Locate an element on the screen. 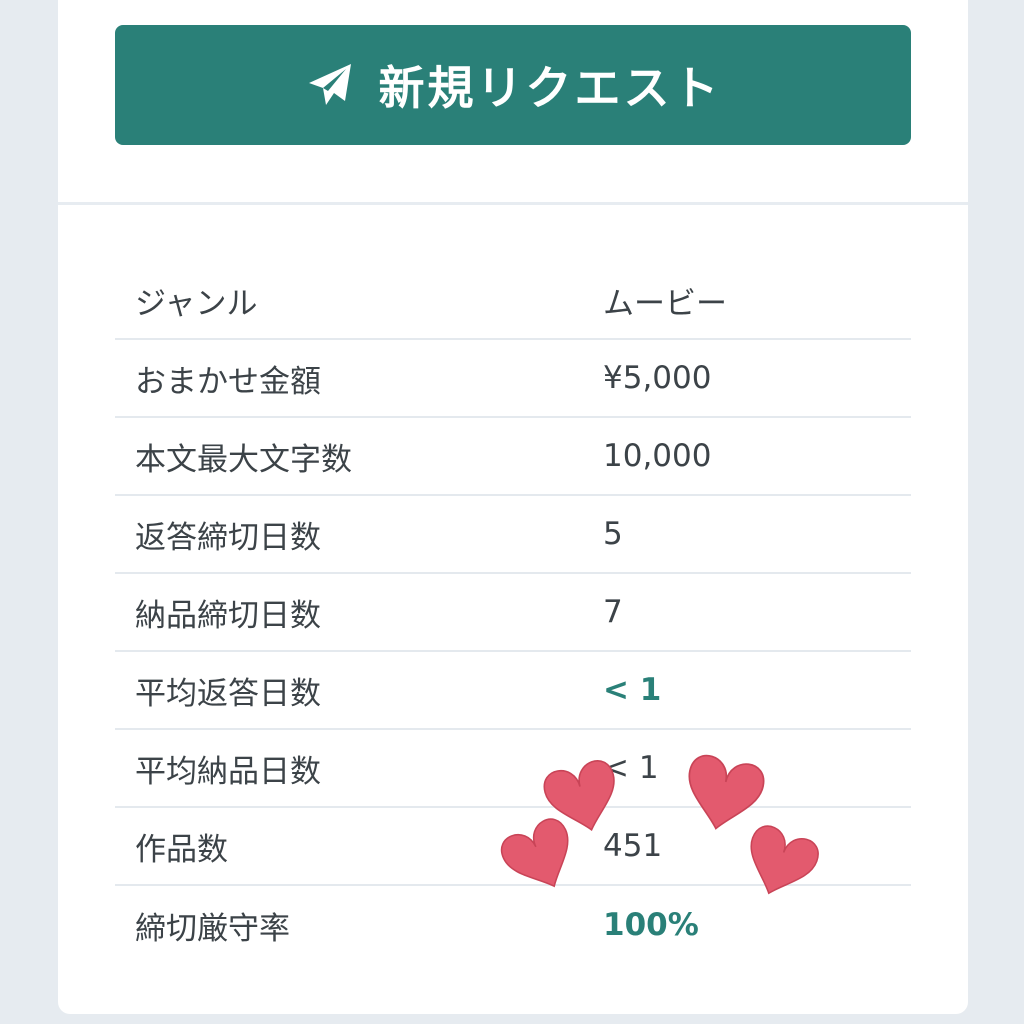 This screenshot has width=1024, height=1024. info-label: 平均納品日数 is located at coordinates (228, 771).